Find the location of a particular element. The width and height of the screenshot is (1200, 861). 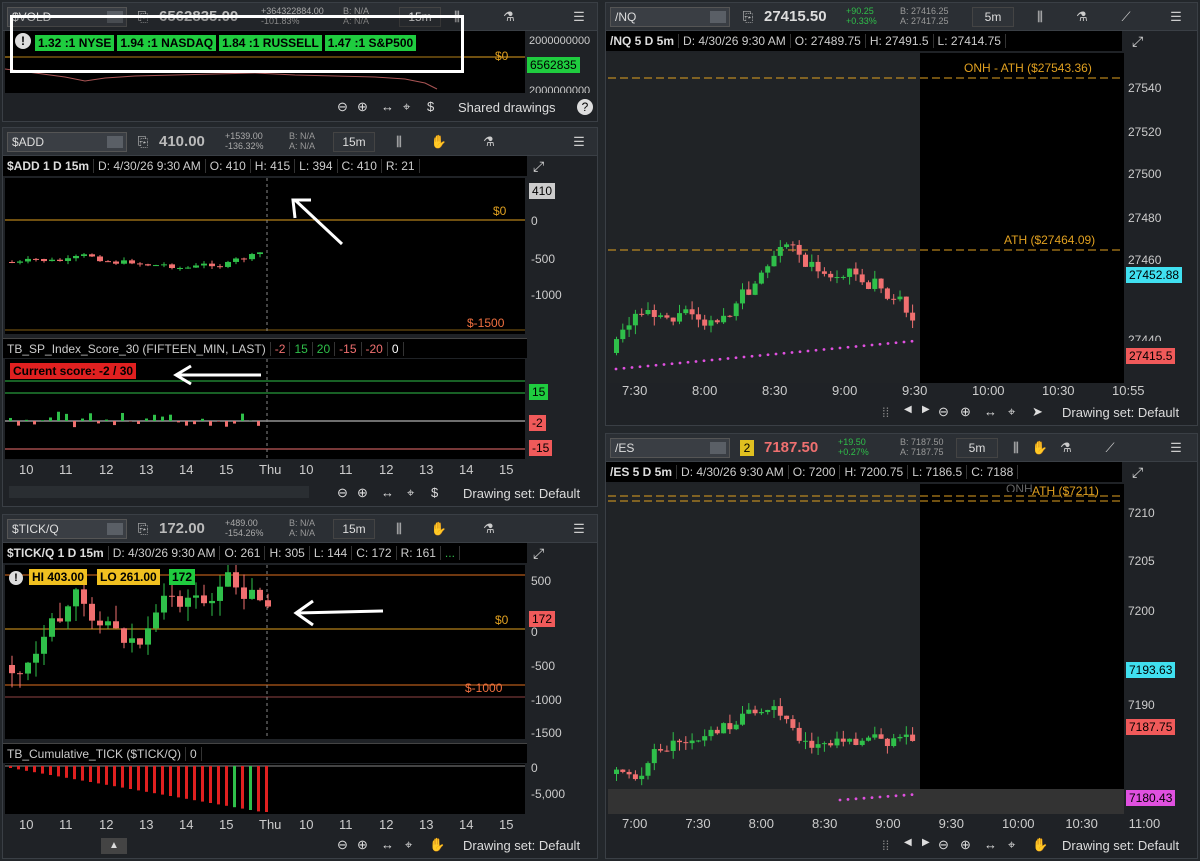

vwap-dot is located at coordinates (896, 343).